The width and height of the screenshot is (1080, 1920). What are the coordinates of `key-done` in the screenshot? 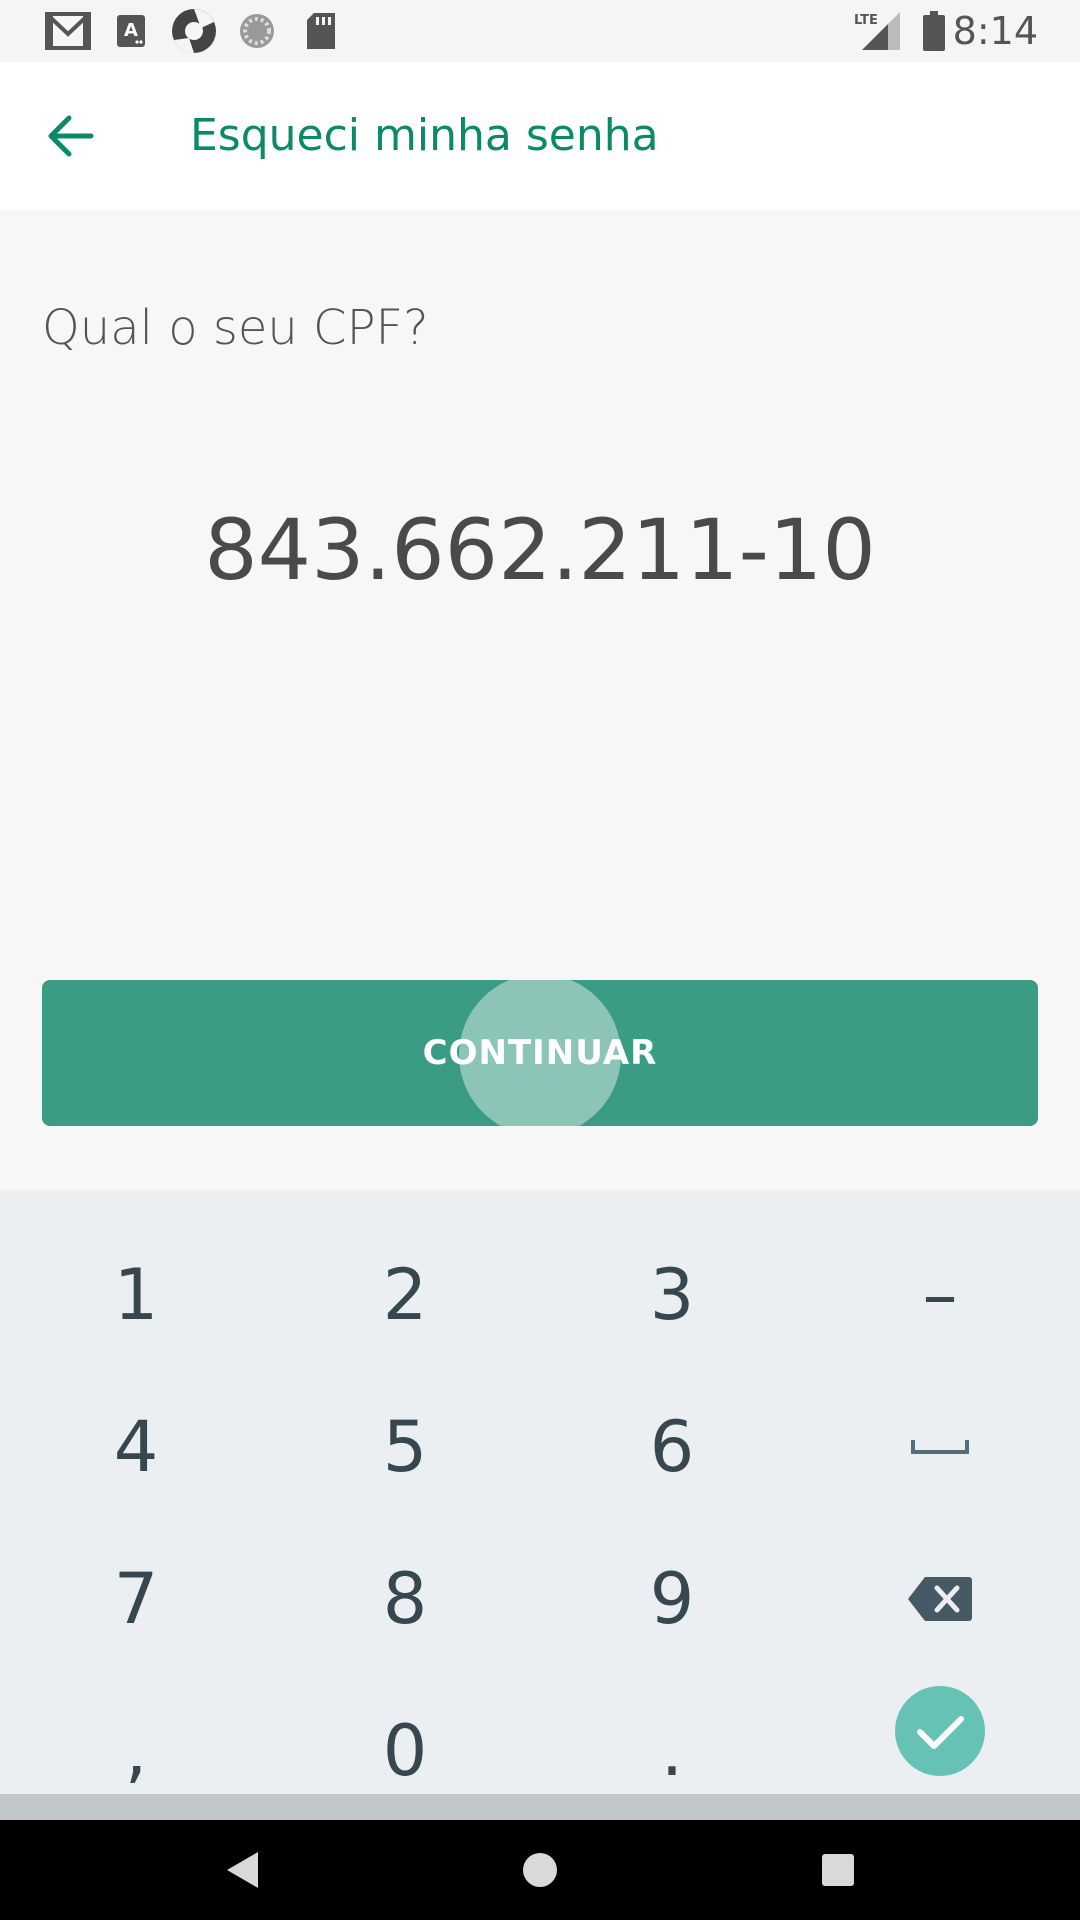 It's located at (940, 1731).